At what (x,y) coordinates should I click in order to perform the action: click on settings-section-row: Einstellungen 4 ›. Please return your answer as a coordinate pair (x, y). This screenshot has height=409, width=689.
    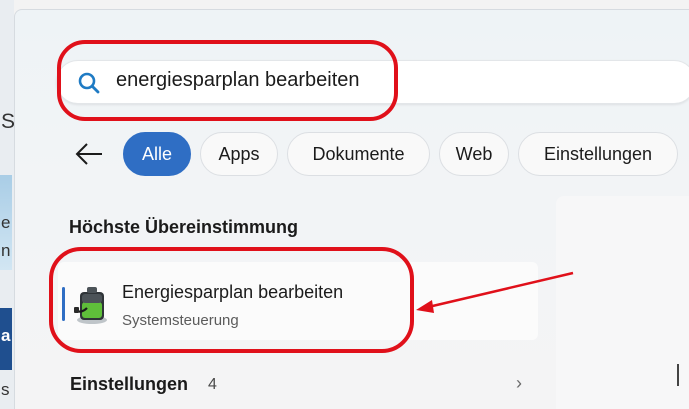
    Looking at the image, I should click on (298, 385).